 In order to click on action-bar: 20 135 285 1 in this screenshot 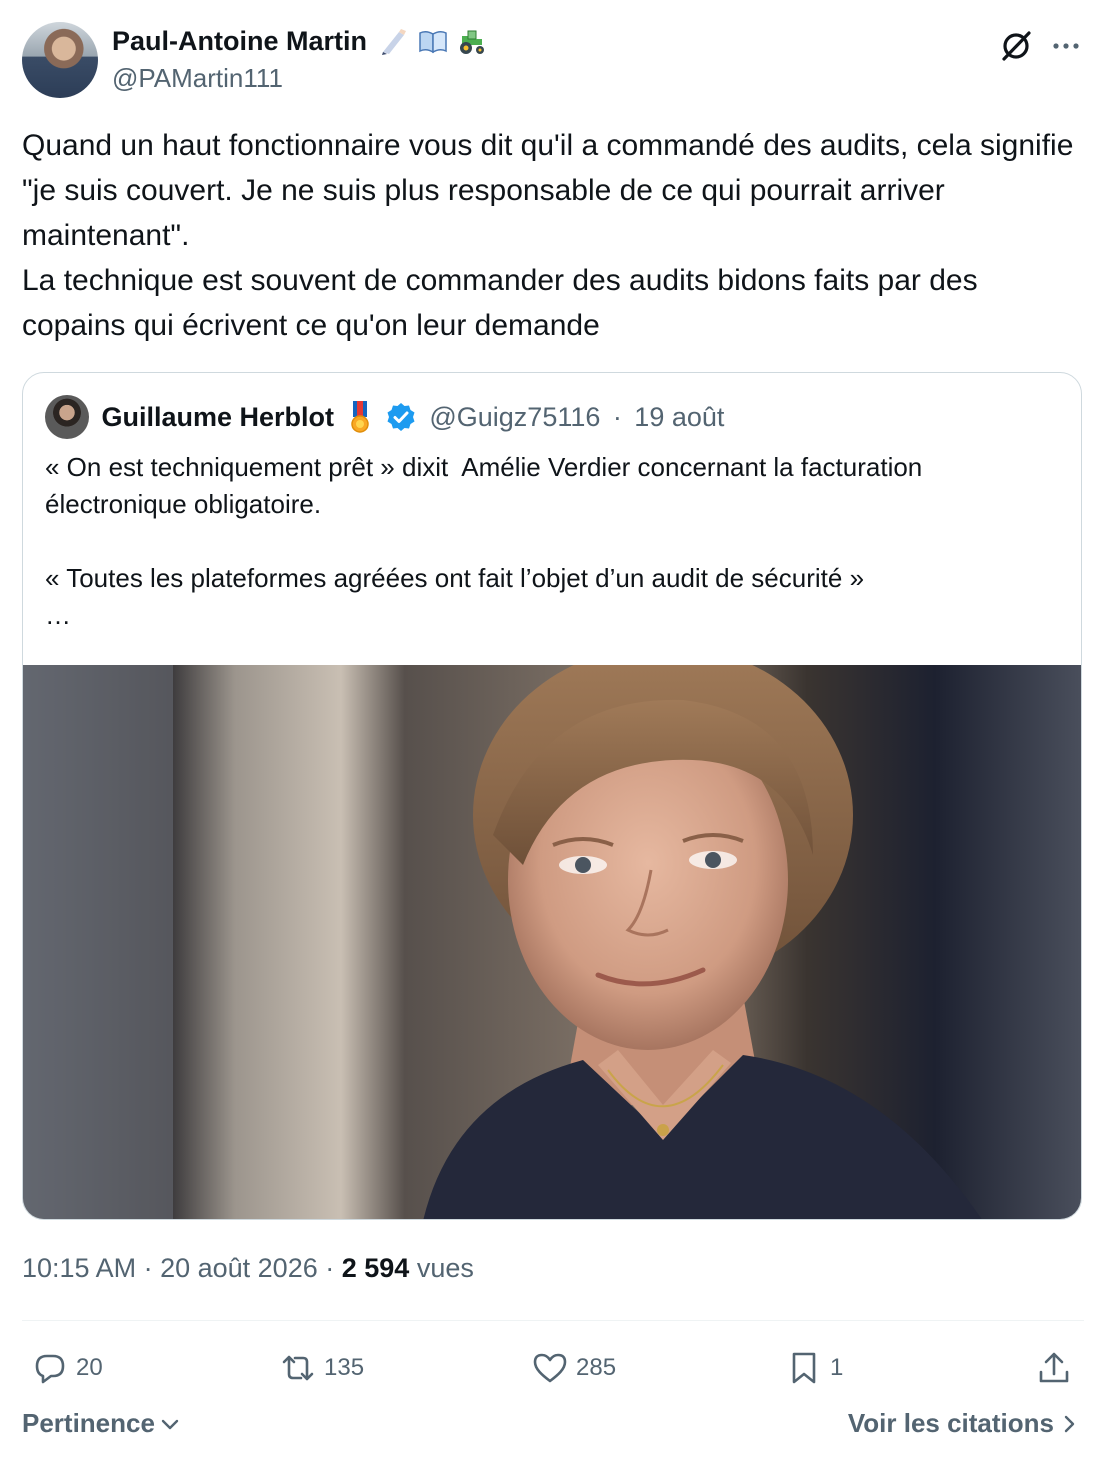, I will do `click(553, 1368)`.